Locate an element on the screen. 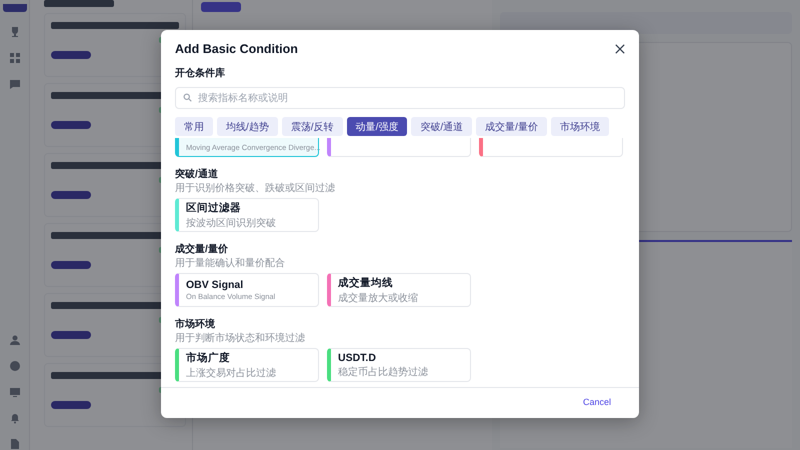  condition-card: USDT.D 稳定币占比趋势过滤 is located at coordinates (399, 365).